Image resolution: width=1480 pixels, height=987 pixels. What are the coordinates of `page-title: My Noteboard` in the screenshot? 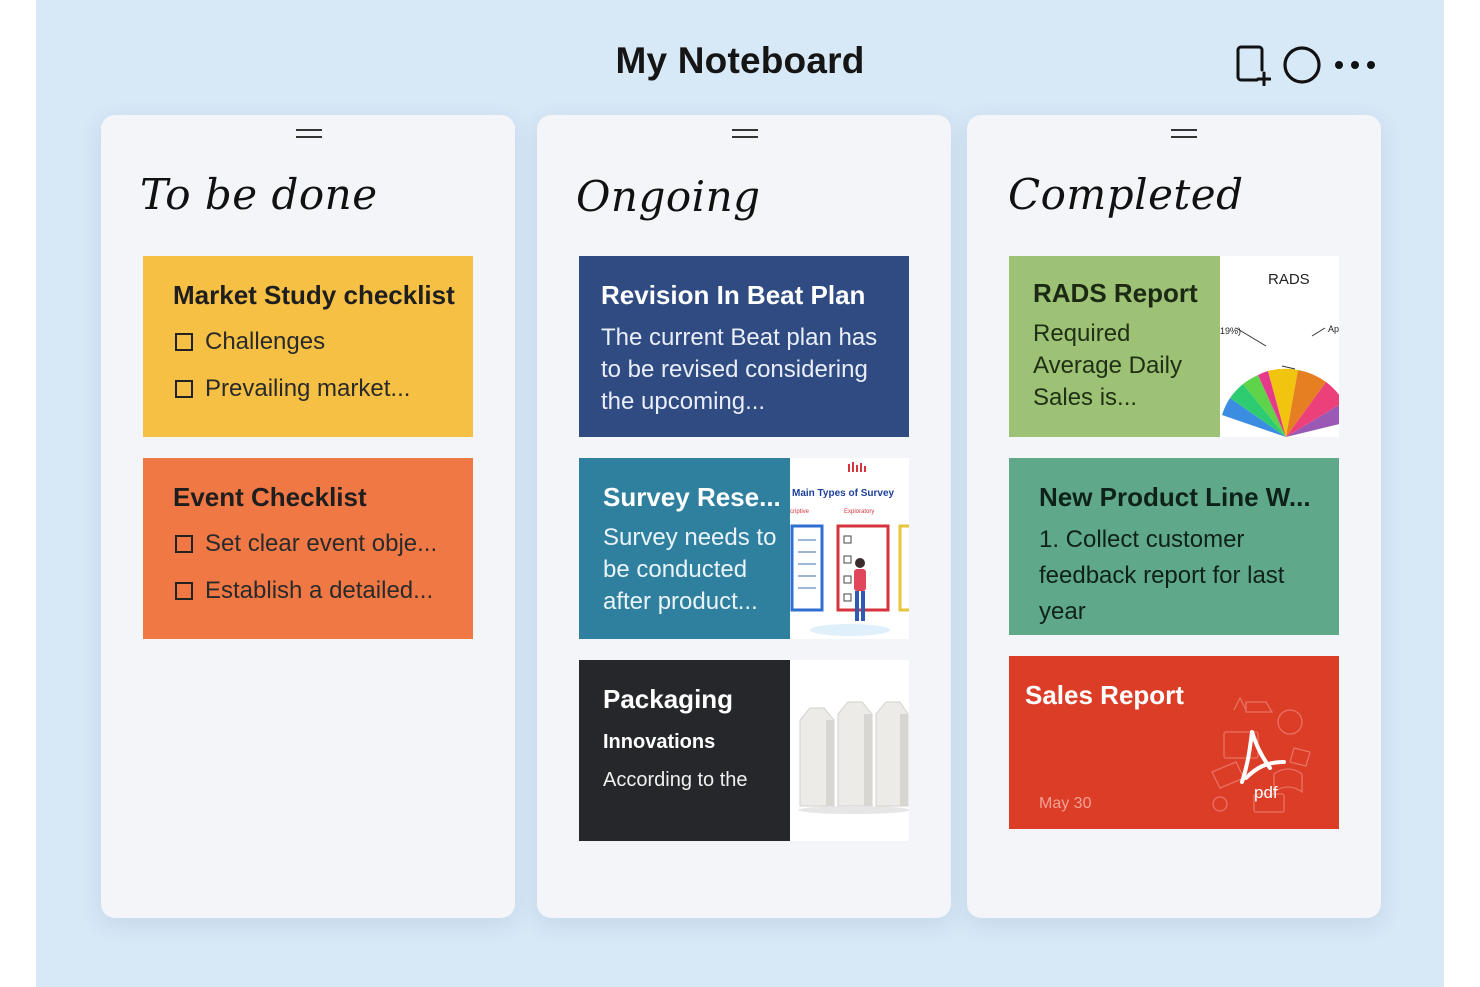 It's located at (740, 60).